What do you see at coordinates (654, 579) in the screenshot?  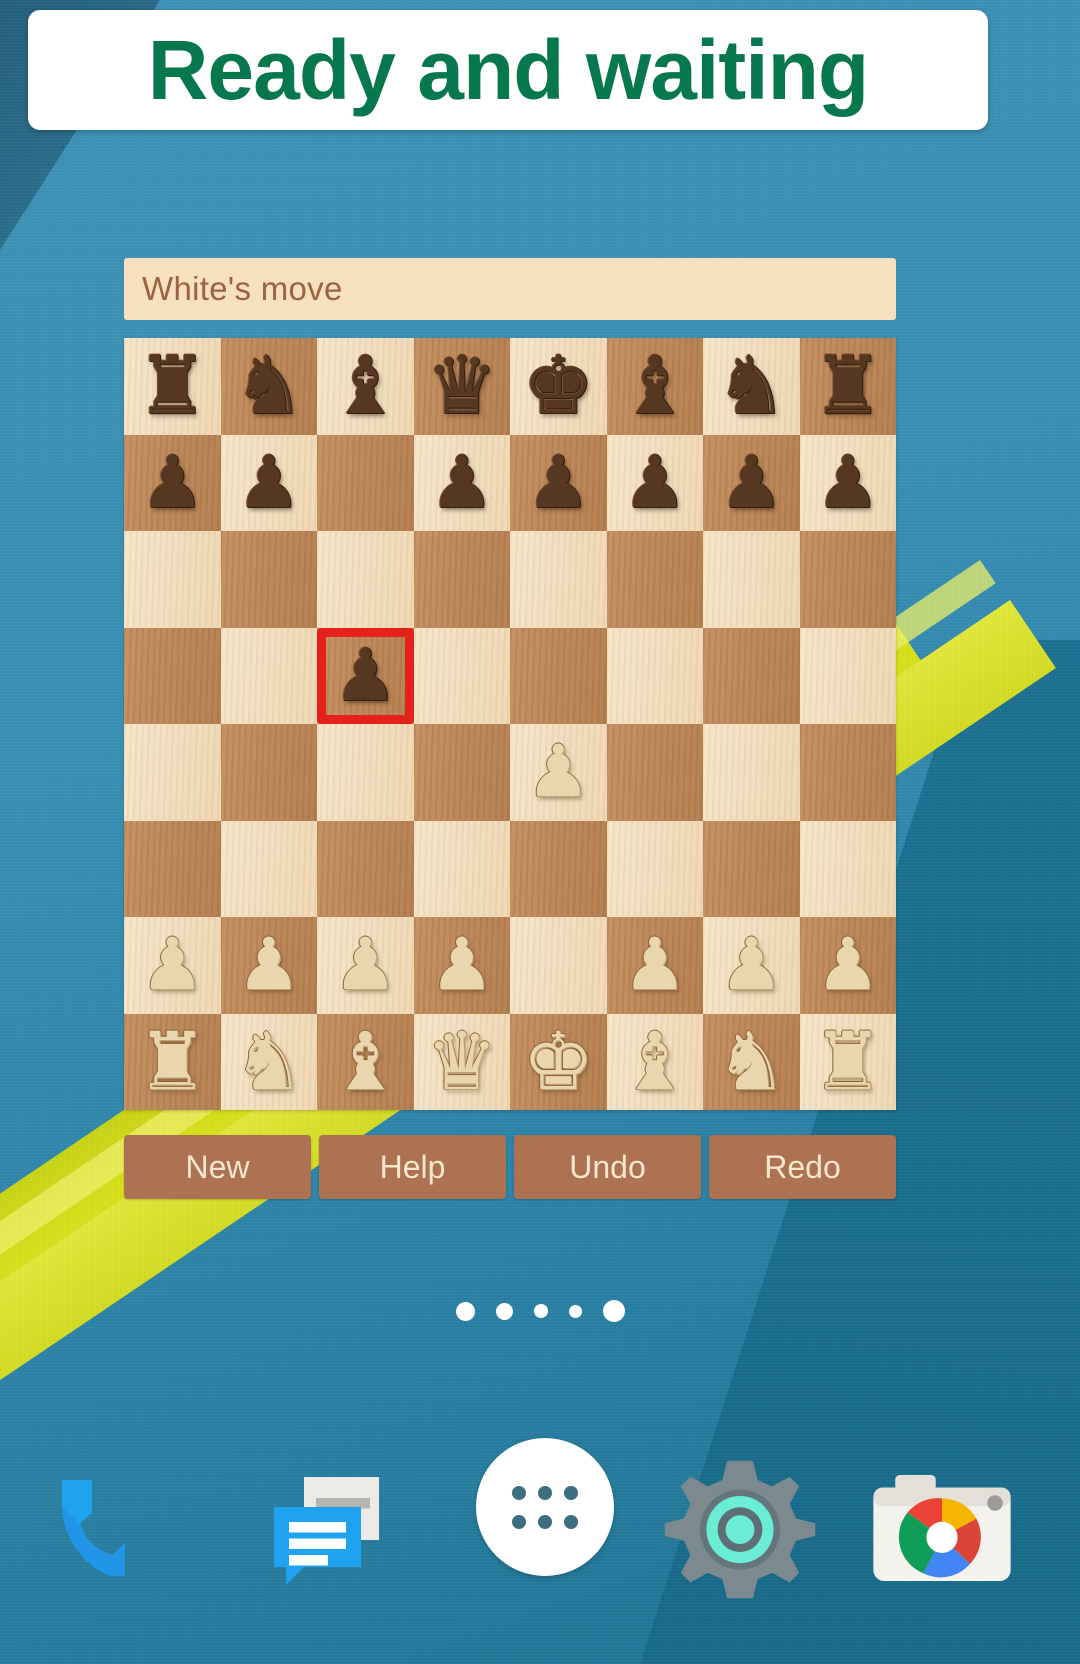 I see `board-square-f6` at bounding box center [654, 579].